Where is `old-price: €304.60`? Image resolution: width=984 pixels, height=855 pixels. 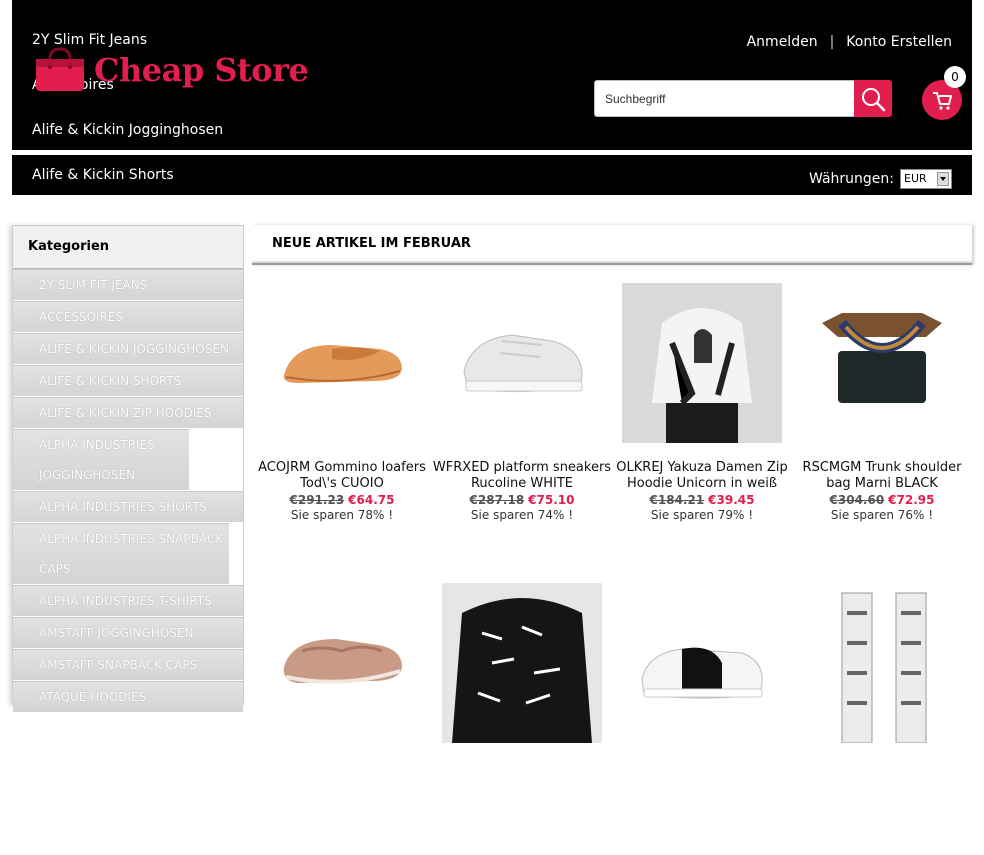
old-price: €304.60 is located at coordinates (857, 500).